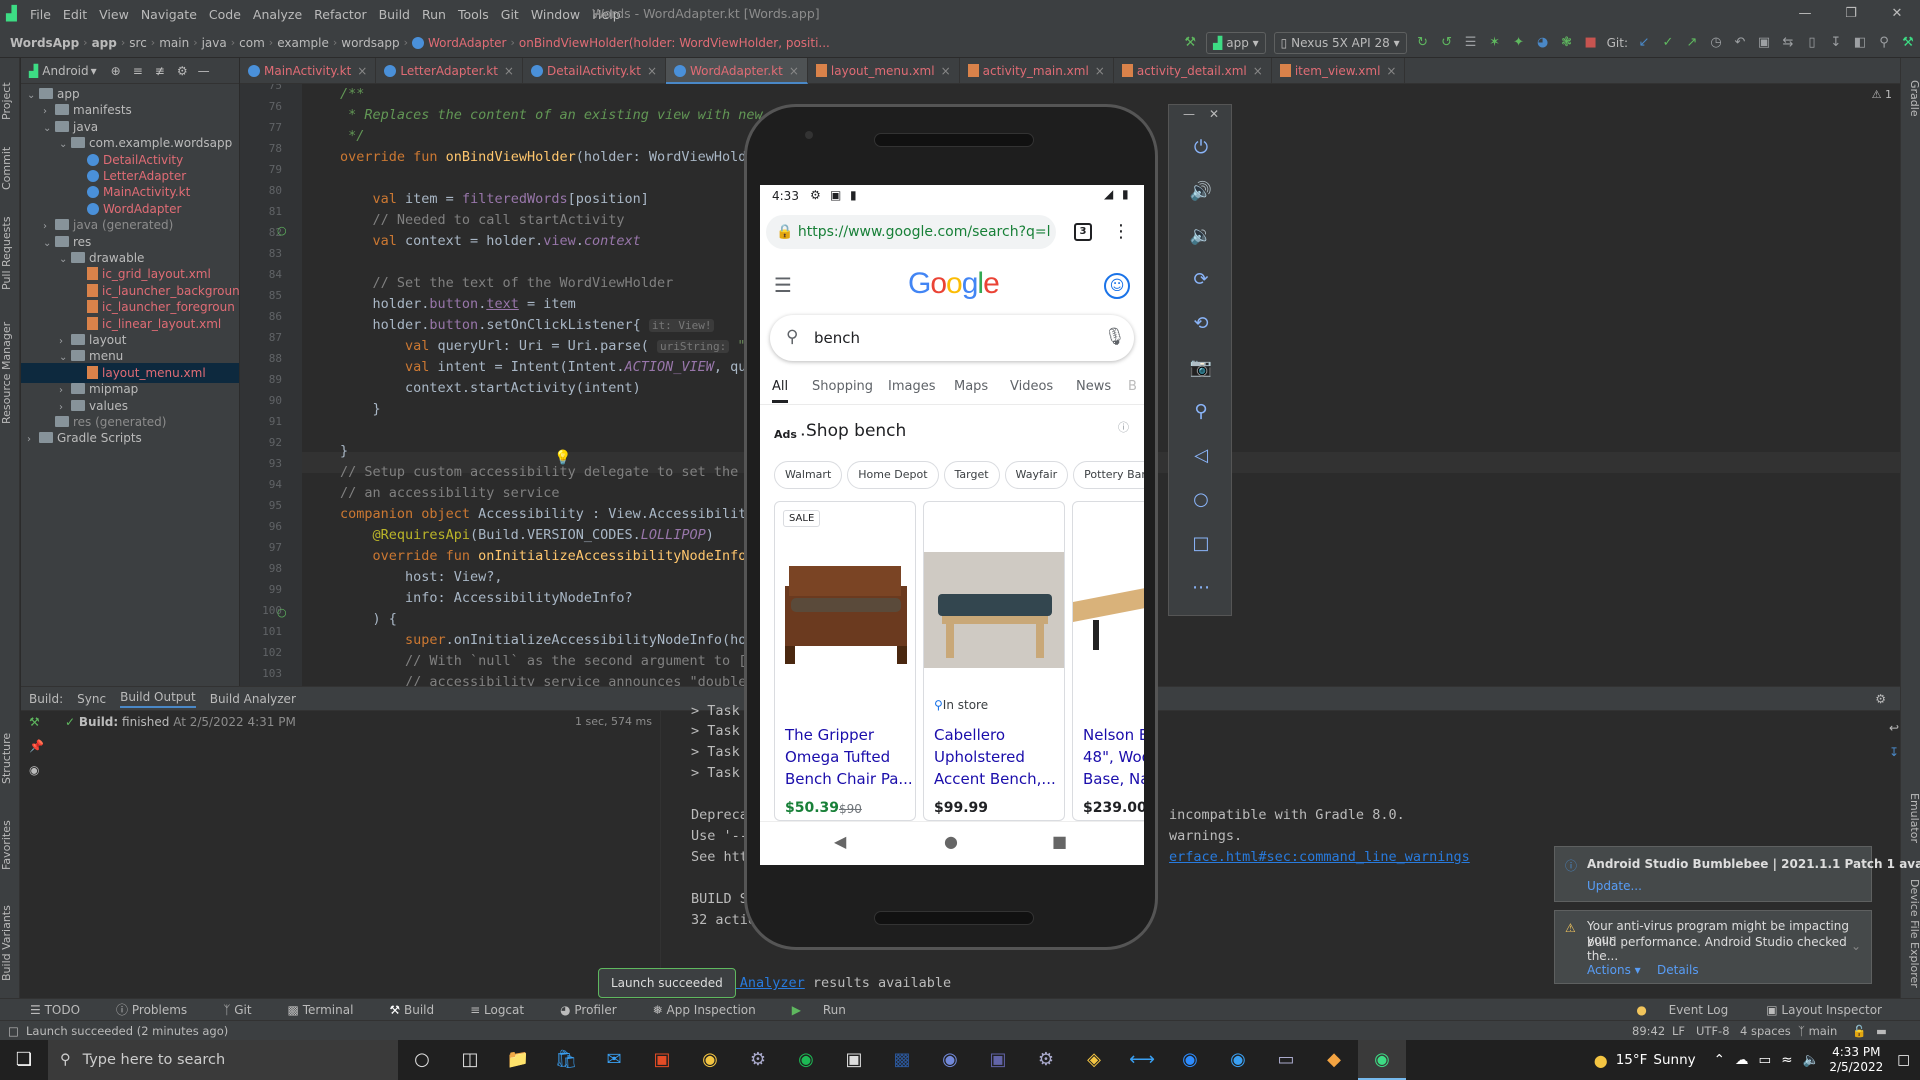 This screenshot has height=1080, width=1920. Describe the element at coordinates (1059, 841) in the screenshot. I see `nav-recents-icon: ■` at that location.